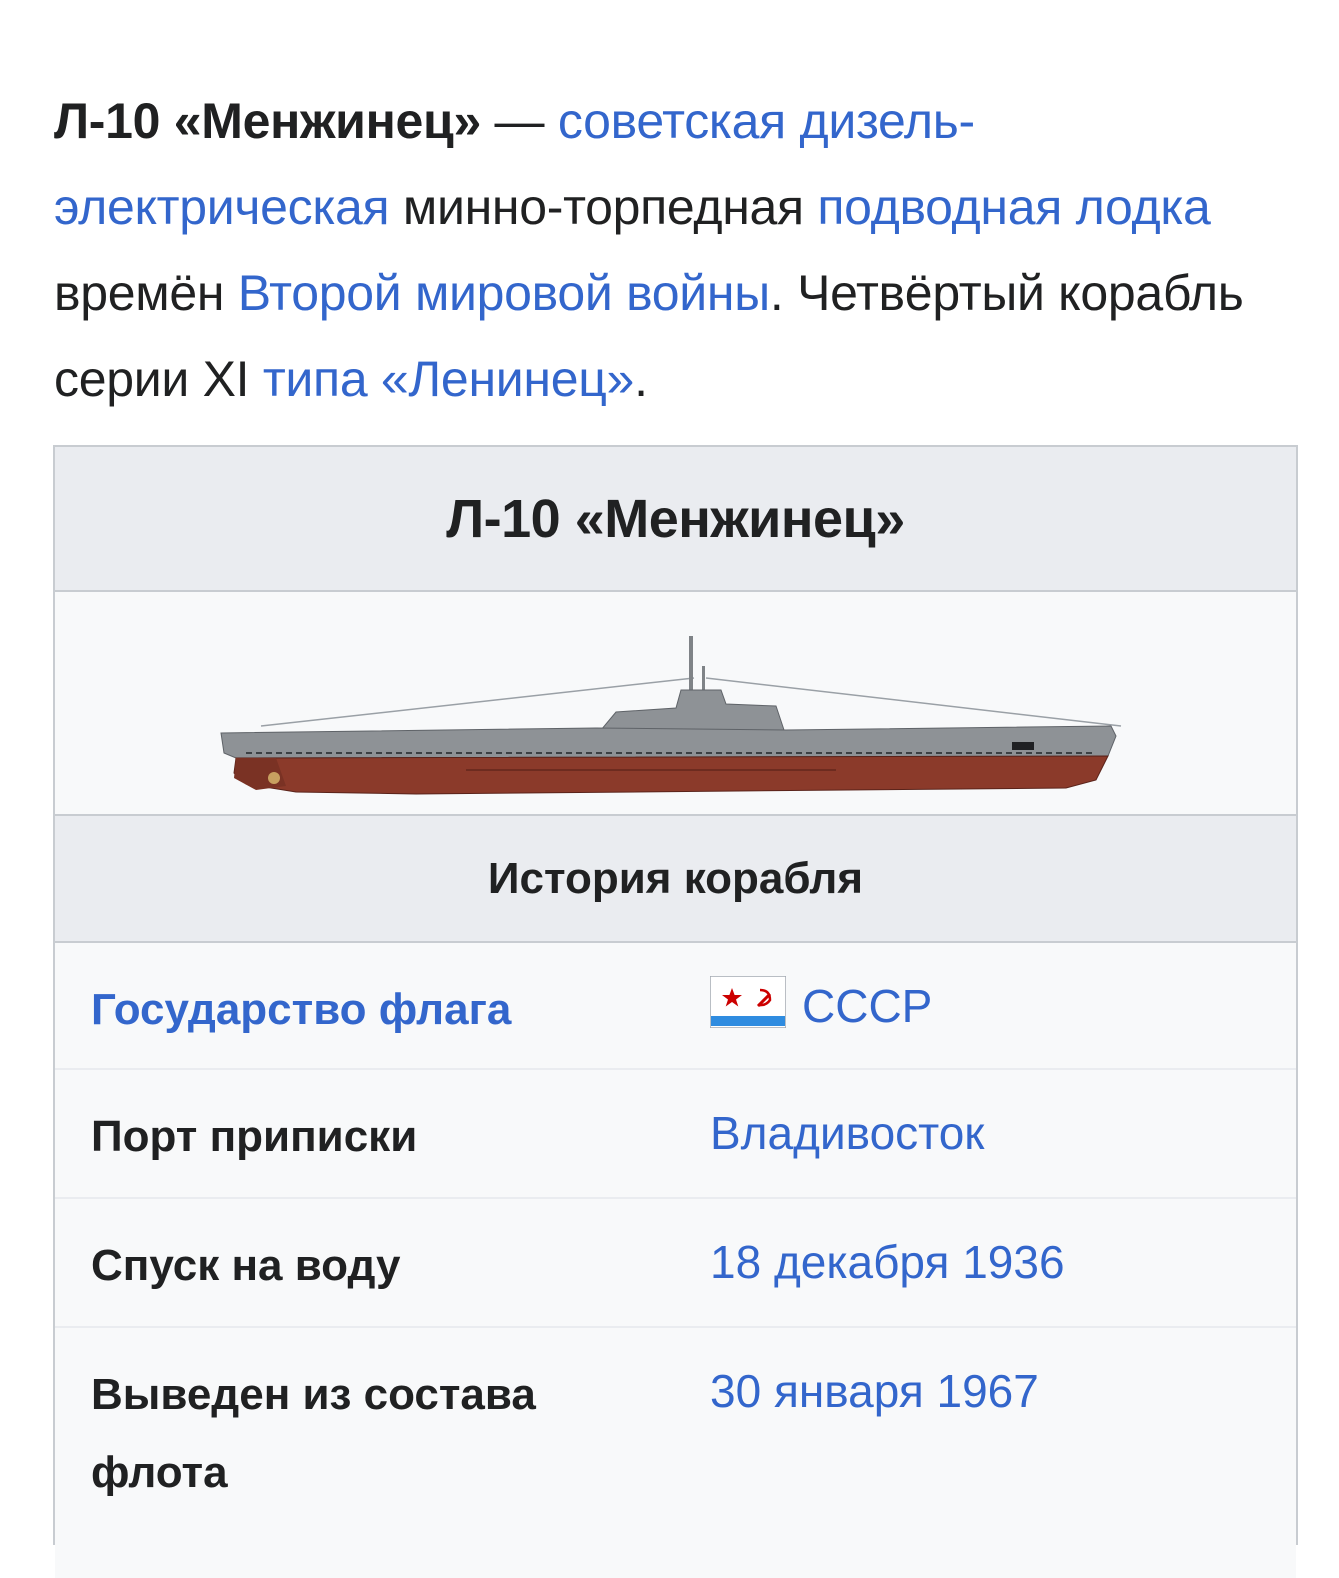 The width and height of the screenshot is (1339, 1578). I want to click on infobox-title: Л-10 «Менжинец», so click(675, 519).